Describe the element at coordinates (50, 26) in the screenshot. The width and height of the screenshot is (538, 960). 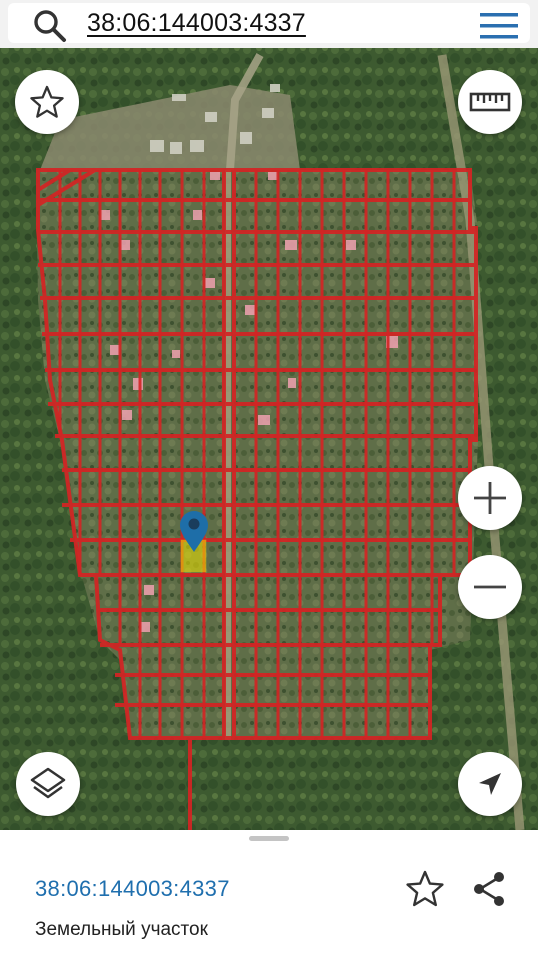
I see `search-icon` at that location.